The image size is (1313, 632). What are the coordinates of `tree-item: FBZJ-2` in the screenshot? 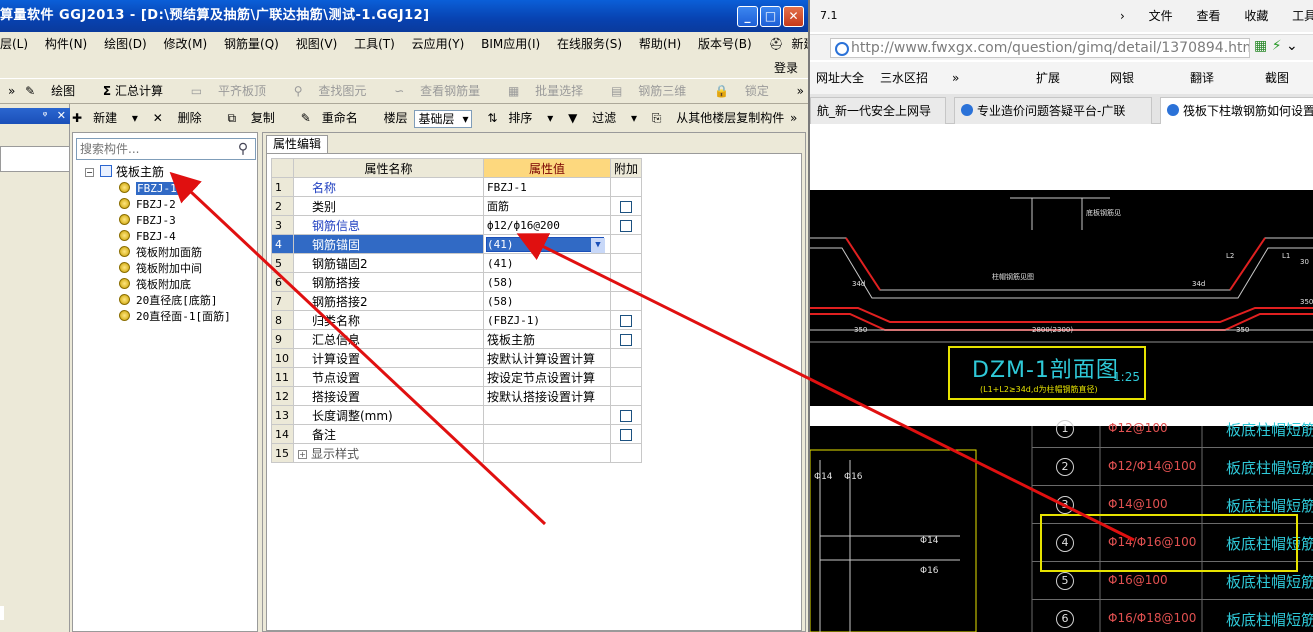 It's located at (147, 204).